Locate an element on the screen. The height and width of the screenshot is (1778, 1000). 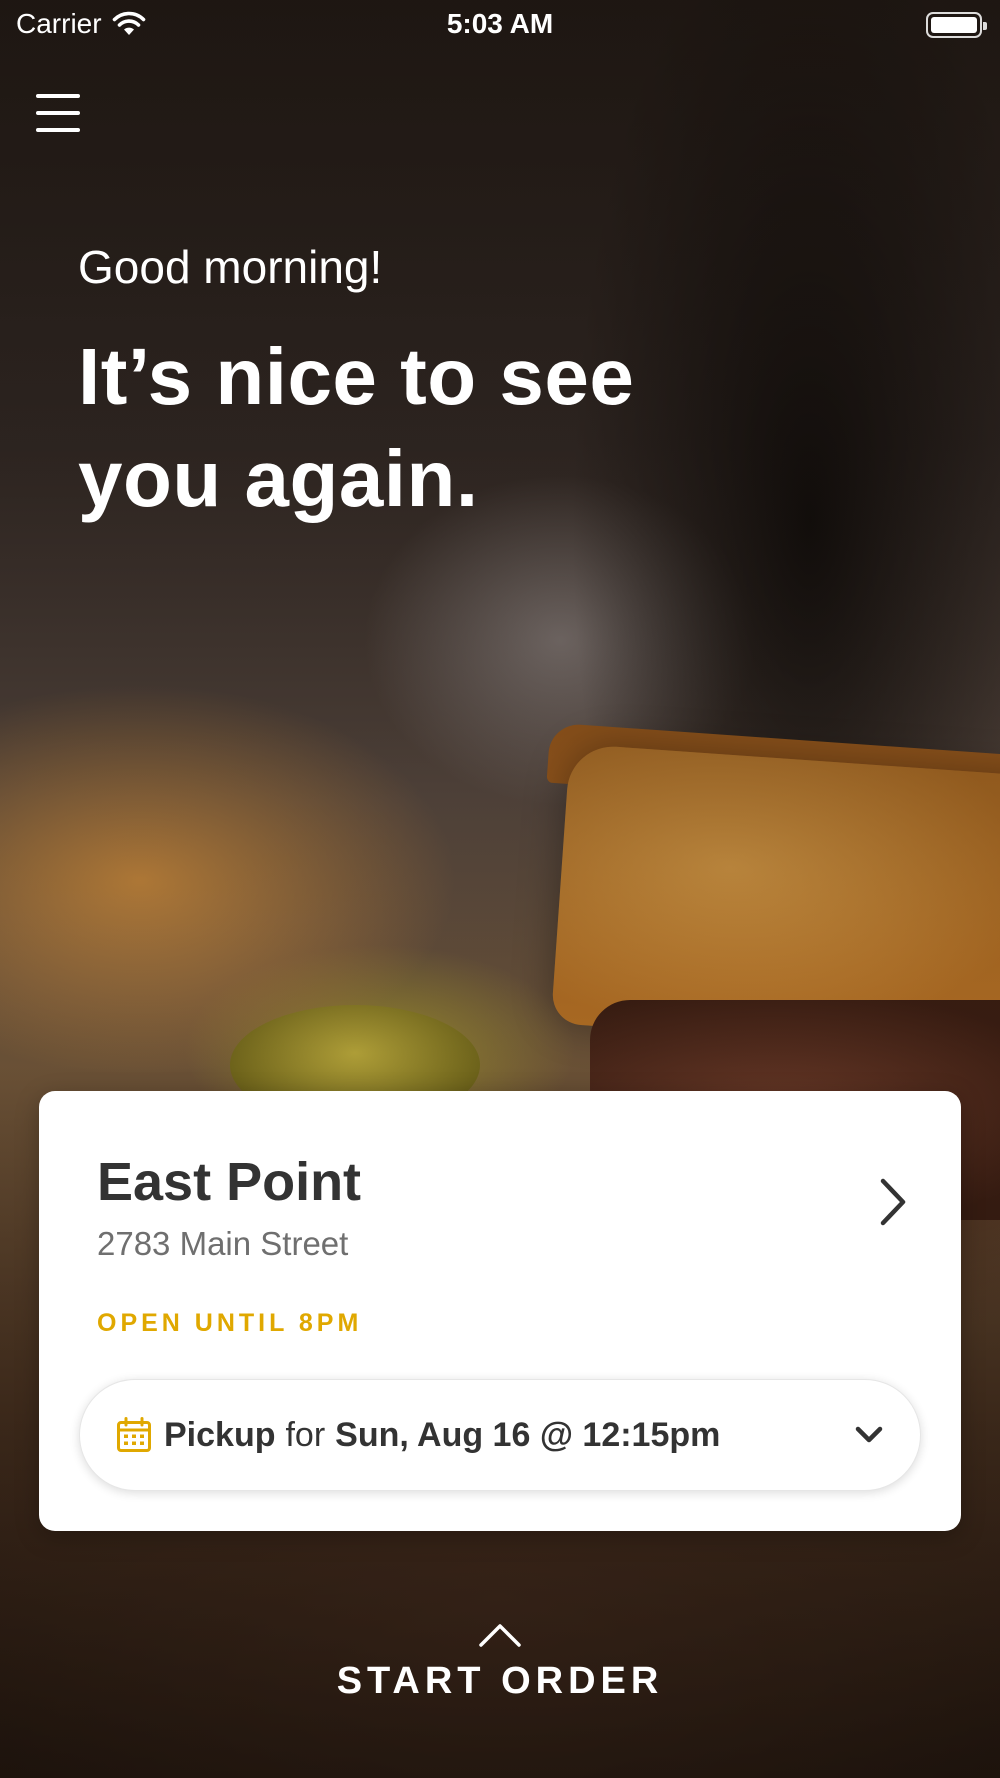
chevron-down-icon is located at coordinates (869, 1434).